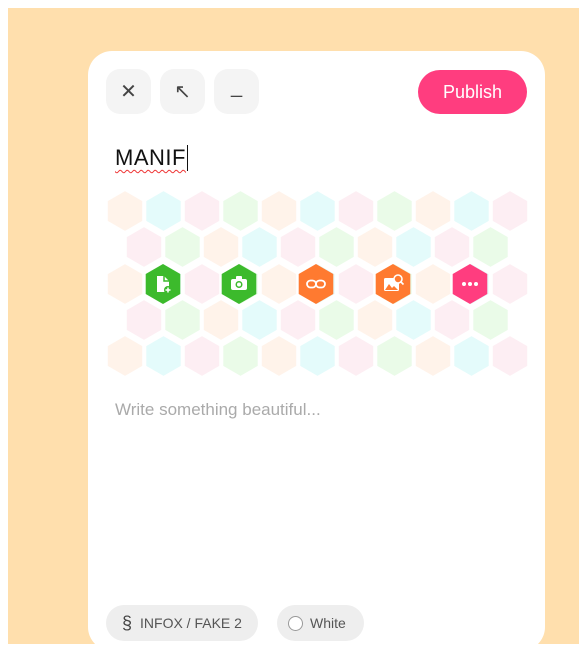 Image resolution: width=579 pixels, height=651 pixels. Describe the element at coordinates (470, 284) in the screenshot. I see `more-icon` at that location.